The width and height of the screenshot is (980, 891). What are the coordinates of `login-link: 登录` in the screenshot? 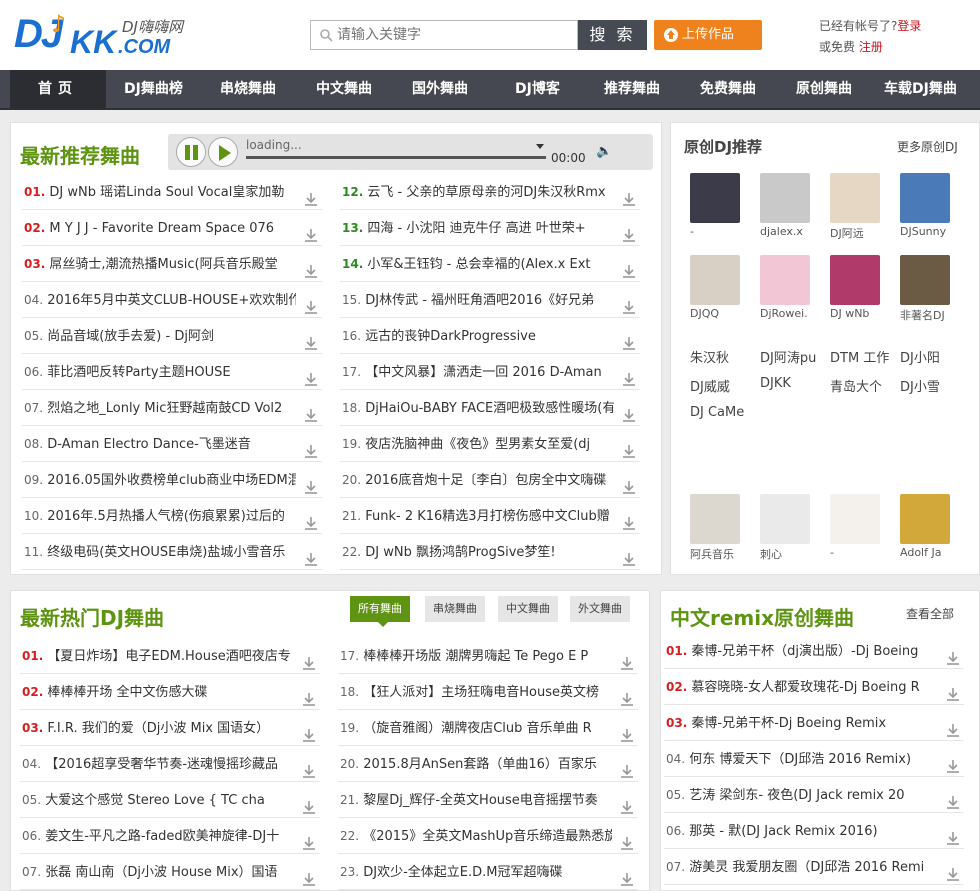 It's located at (909, 26).